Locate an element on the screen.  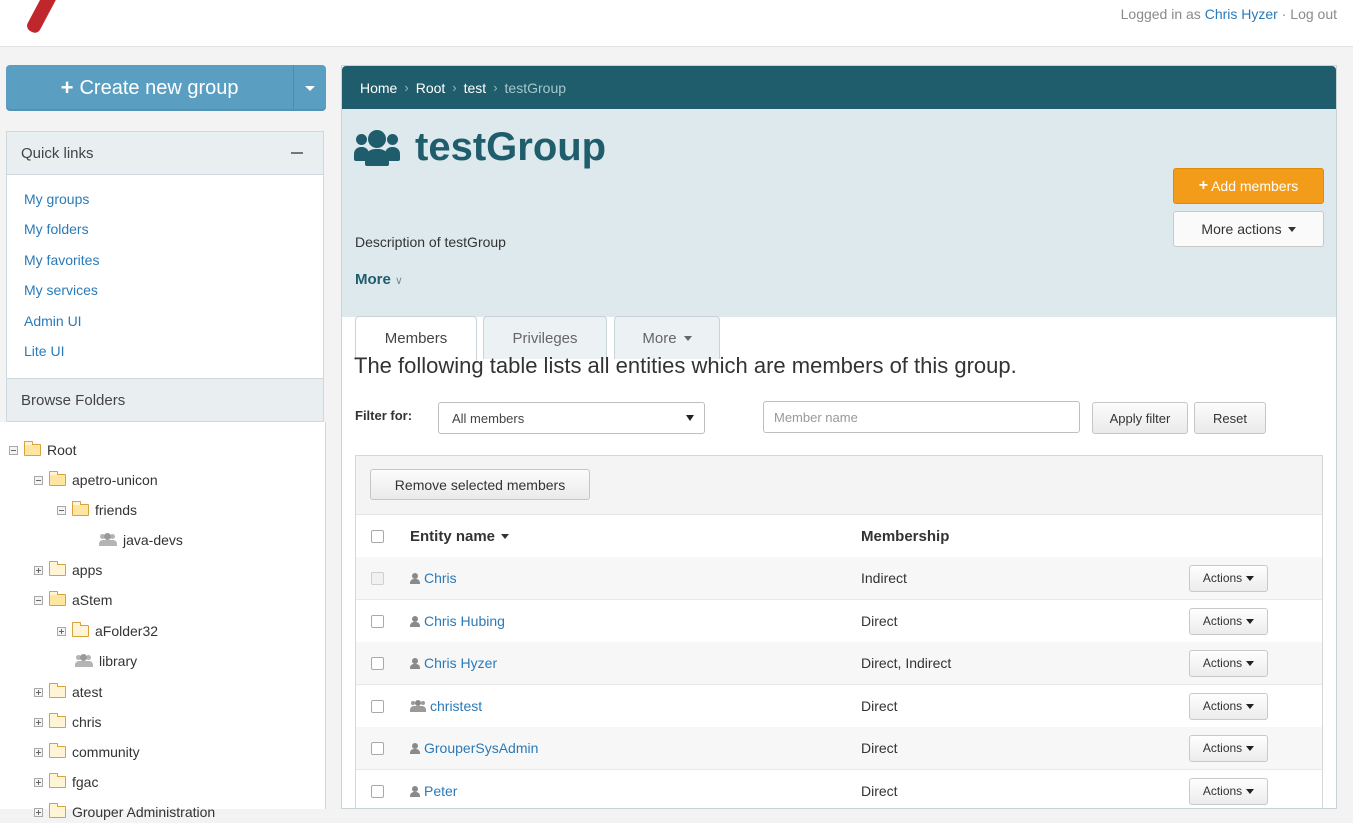
logged-in-prefix: Logged in as is located at coordinates (1160, 14).